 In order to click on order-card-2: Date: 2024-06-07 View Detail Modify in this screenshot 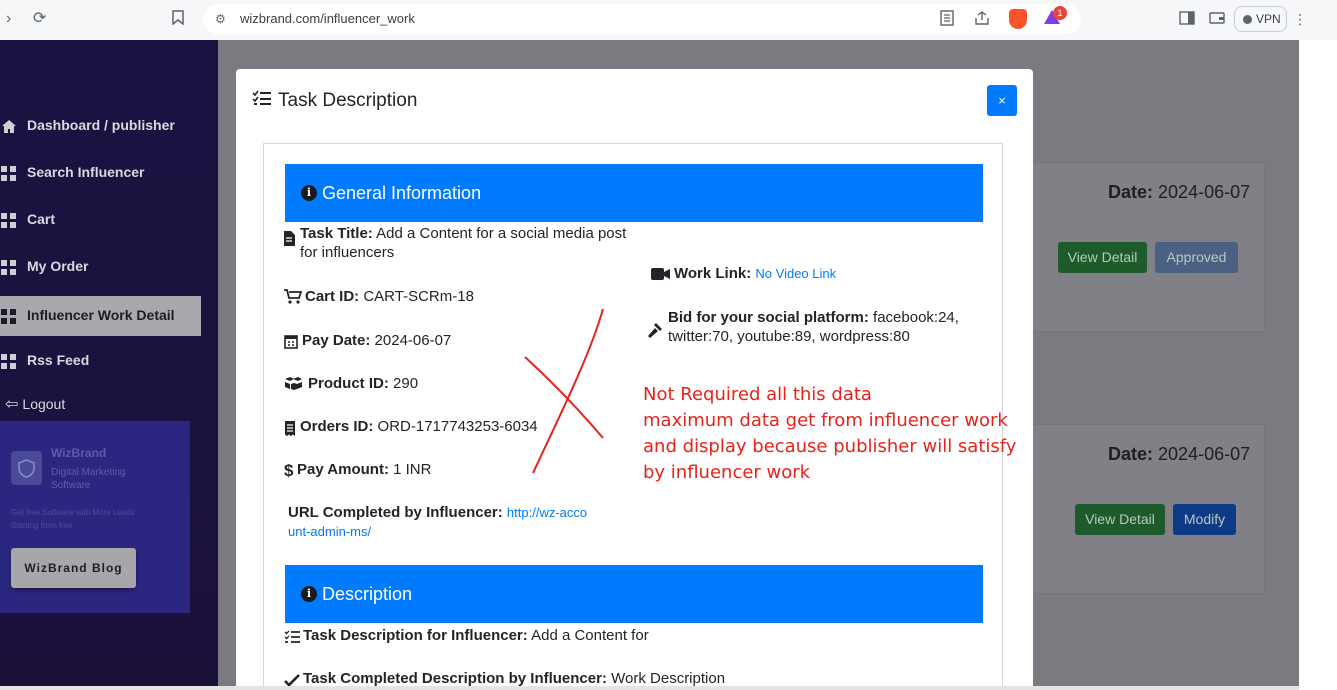, I will do `click(1132, 509)`.